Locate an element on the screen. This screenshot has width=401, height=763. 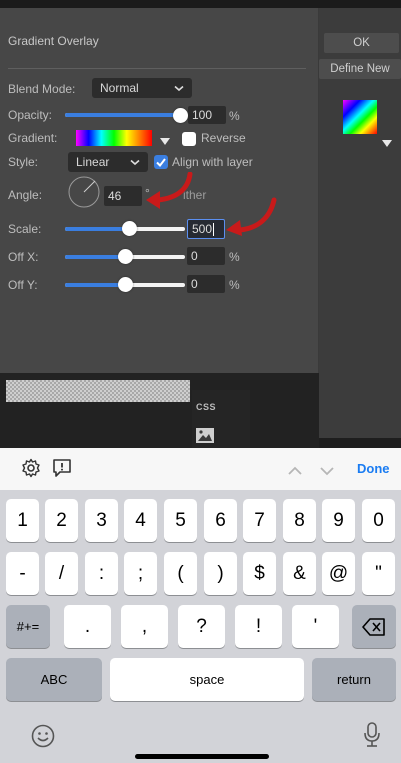
ok-button: OK is located at coordinates (361, 43).